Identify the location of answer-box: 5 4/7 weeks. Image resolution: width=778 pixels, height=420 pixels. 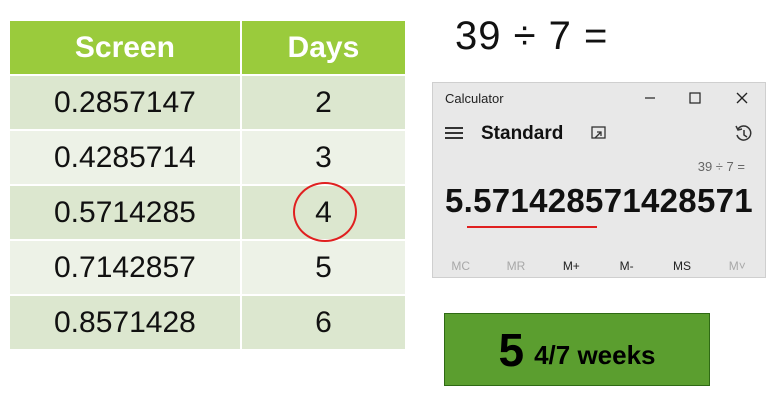
(577, 349).